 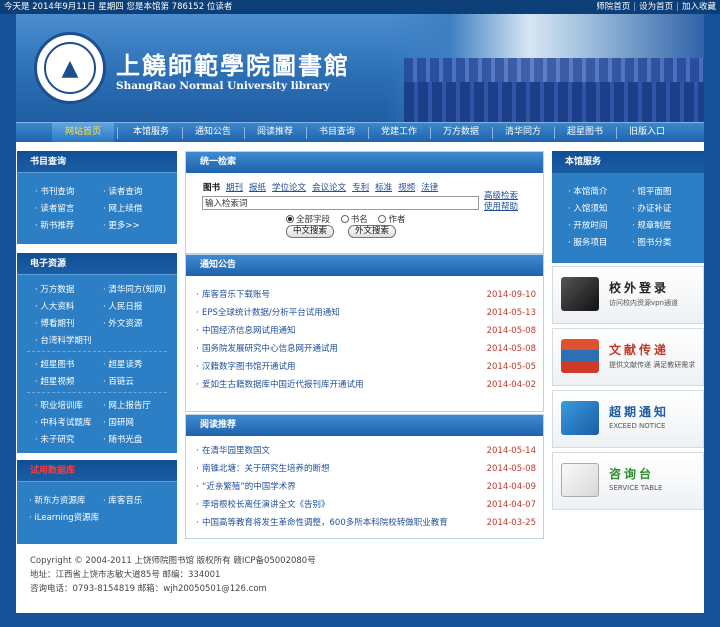 I want to click on radio-title, so click(x=344, y=219).